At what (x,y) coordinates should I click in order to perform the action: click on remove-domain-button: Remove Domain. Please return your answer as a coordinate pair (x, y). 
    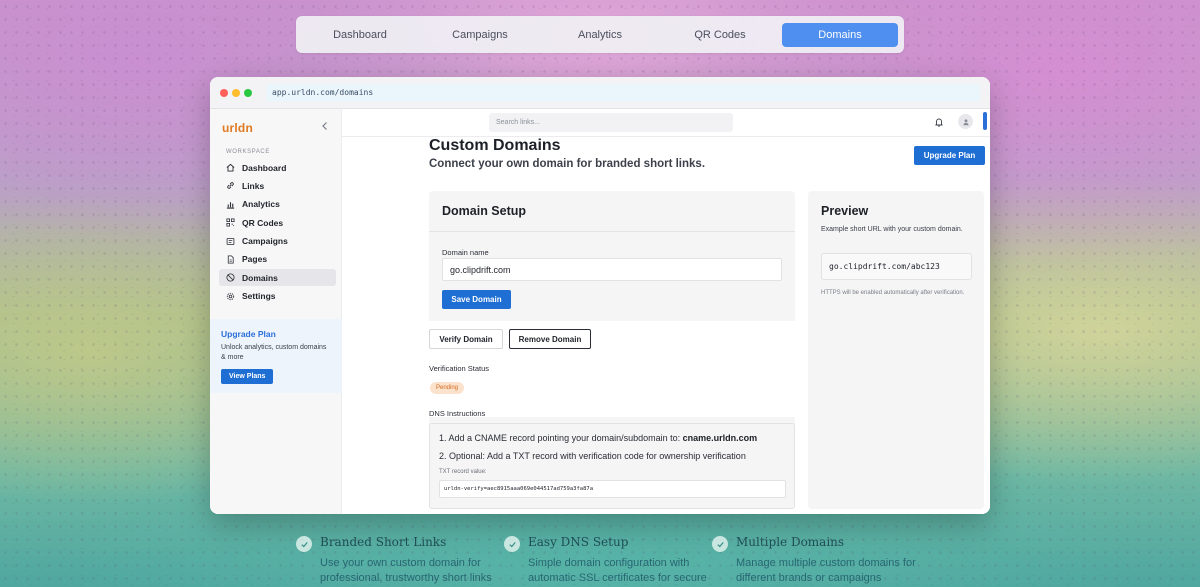
    Looking at the image, I should click on (550, 339).